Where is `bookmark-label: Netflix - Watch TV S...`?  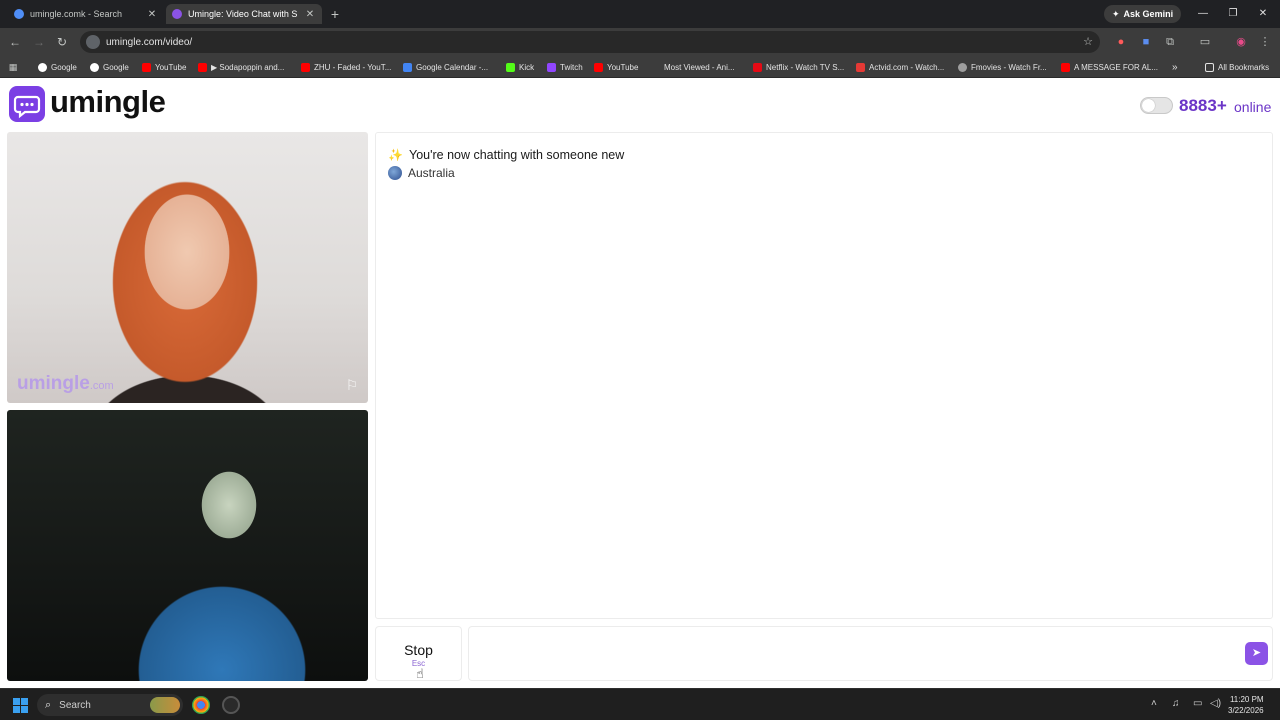 bookmark-label: Netflix - Watch TV S... is located at coordinates (805, 67).